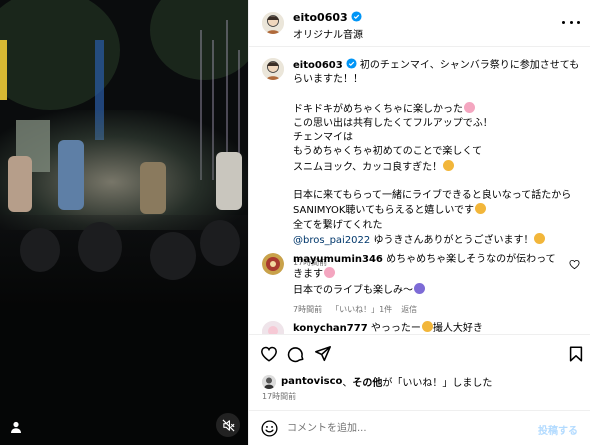  Describe the element at coordinates (395, 328) in the screenshot. I see `comment-text: やっったー` at that location.